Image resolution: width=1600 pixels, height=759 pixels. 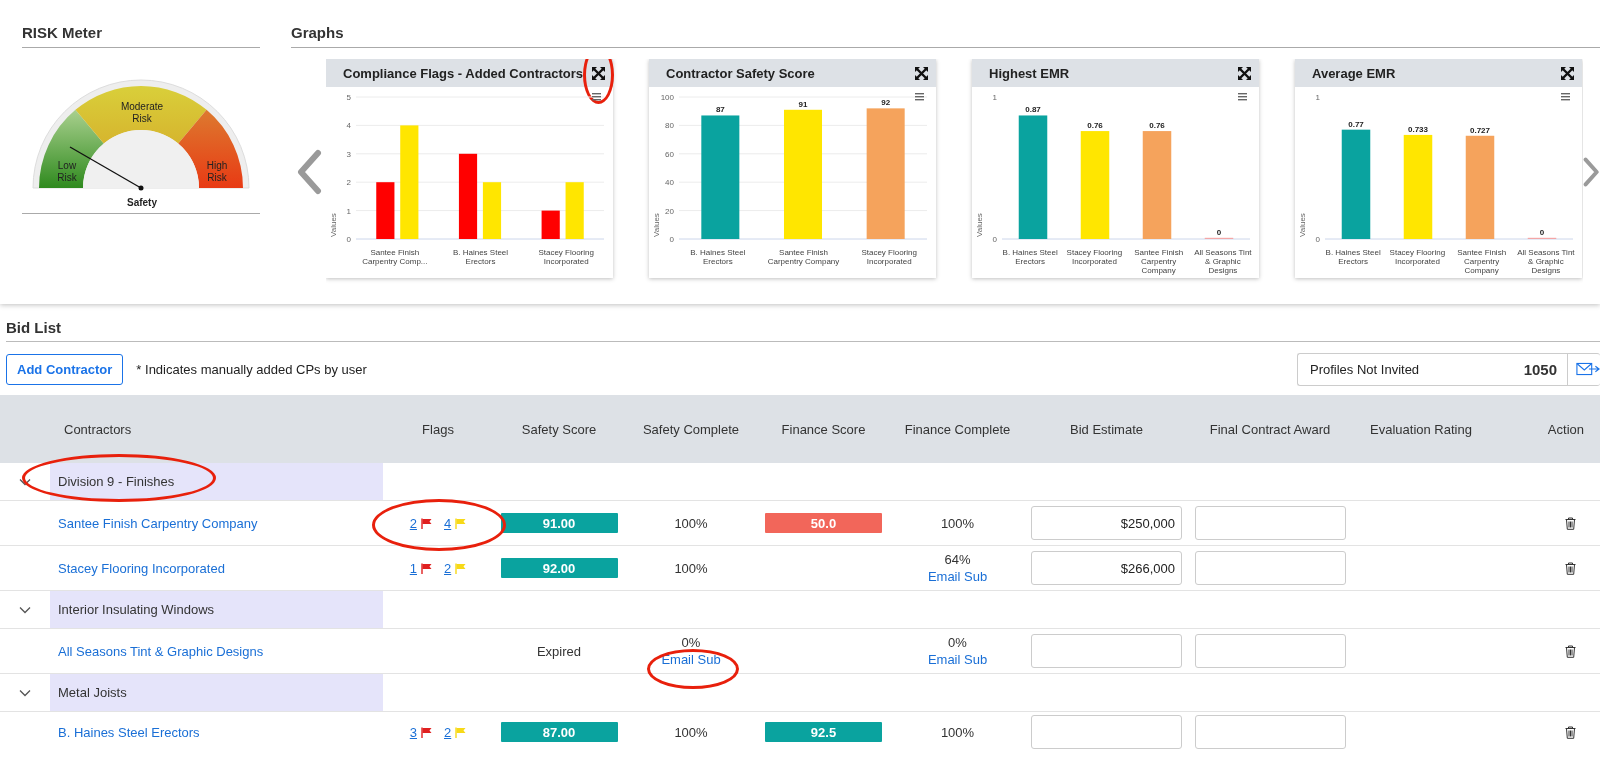 What do you see at coordinates (142, 113) in the screenshot?
I see `gauge-zone-label: Moderate Risk` at bounding box center [142, 113].